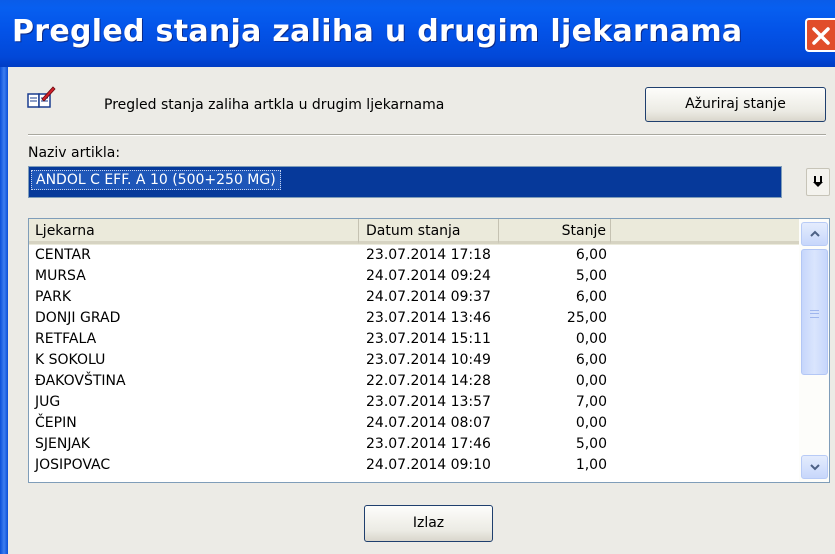 This screenshot has width=835, height=554. What do you see at coordinates (591, 465) in the screenshot?
I see `cell-stock: 1,00` at bounding box center [591, 465].